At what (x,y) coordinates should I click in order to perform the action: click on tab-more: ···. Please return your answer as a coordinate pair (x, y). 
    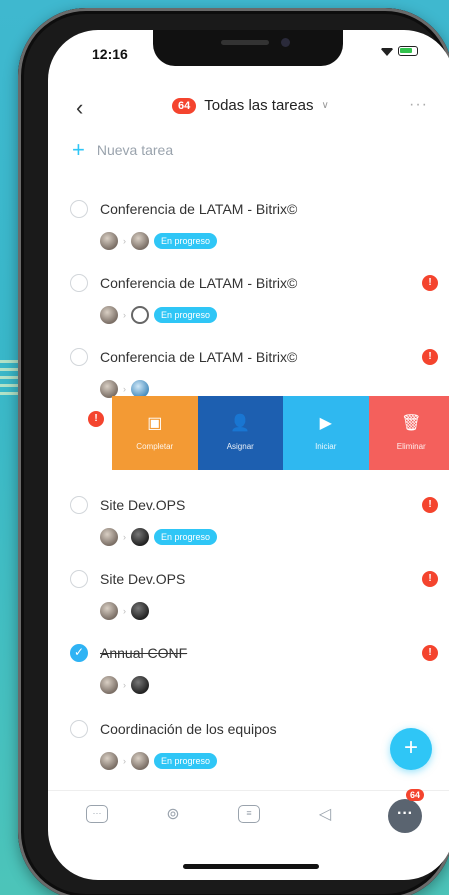
    Looking at the image, I should click on (405, 816).